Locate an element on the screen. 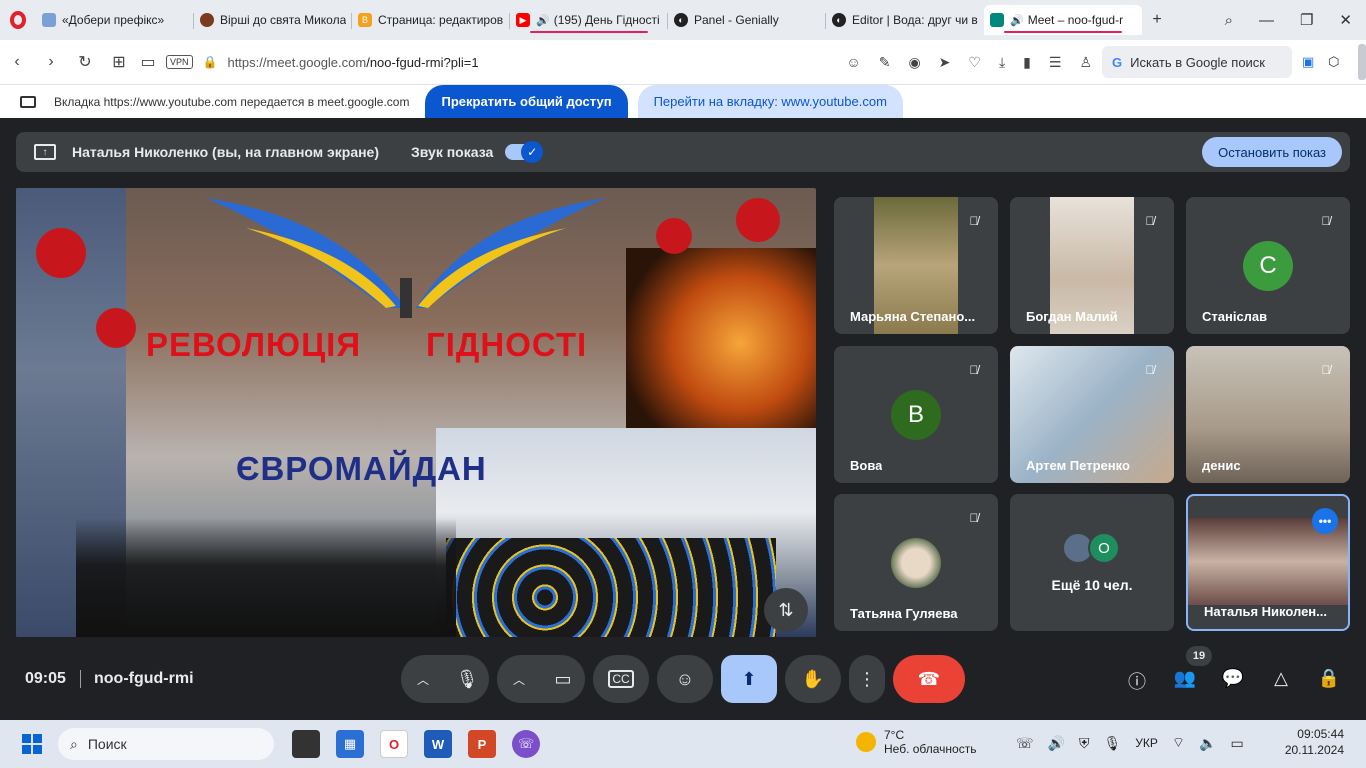 The height and width of the screenshot is (768, 1366). tab-favicon-icon is located at coordinates (207, 20).